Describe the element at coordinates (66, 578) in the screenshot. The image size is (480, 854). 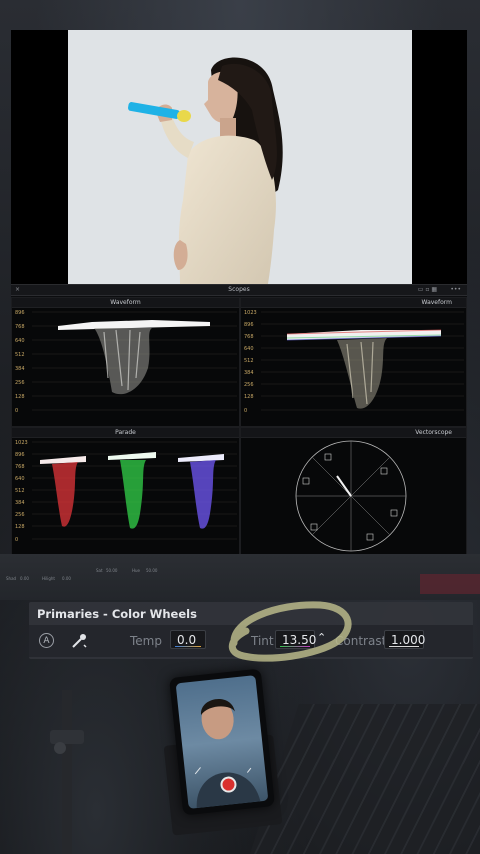
I see `highlight-value: 0.00` at that location.